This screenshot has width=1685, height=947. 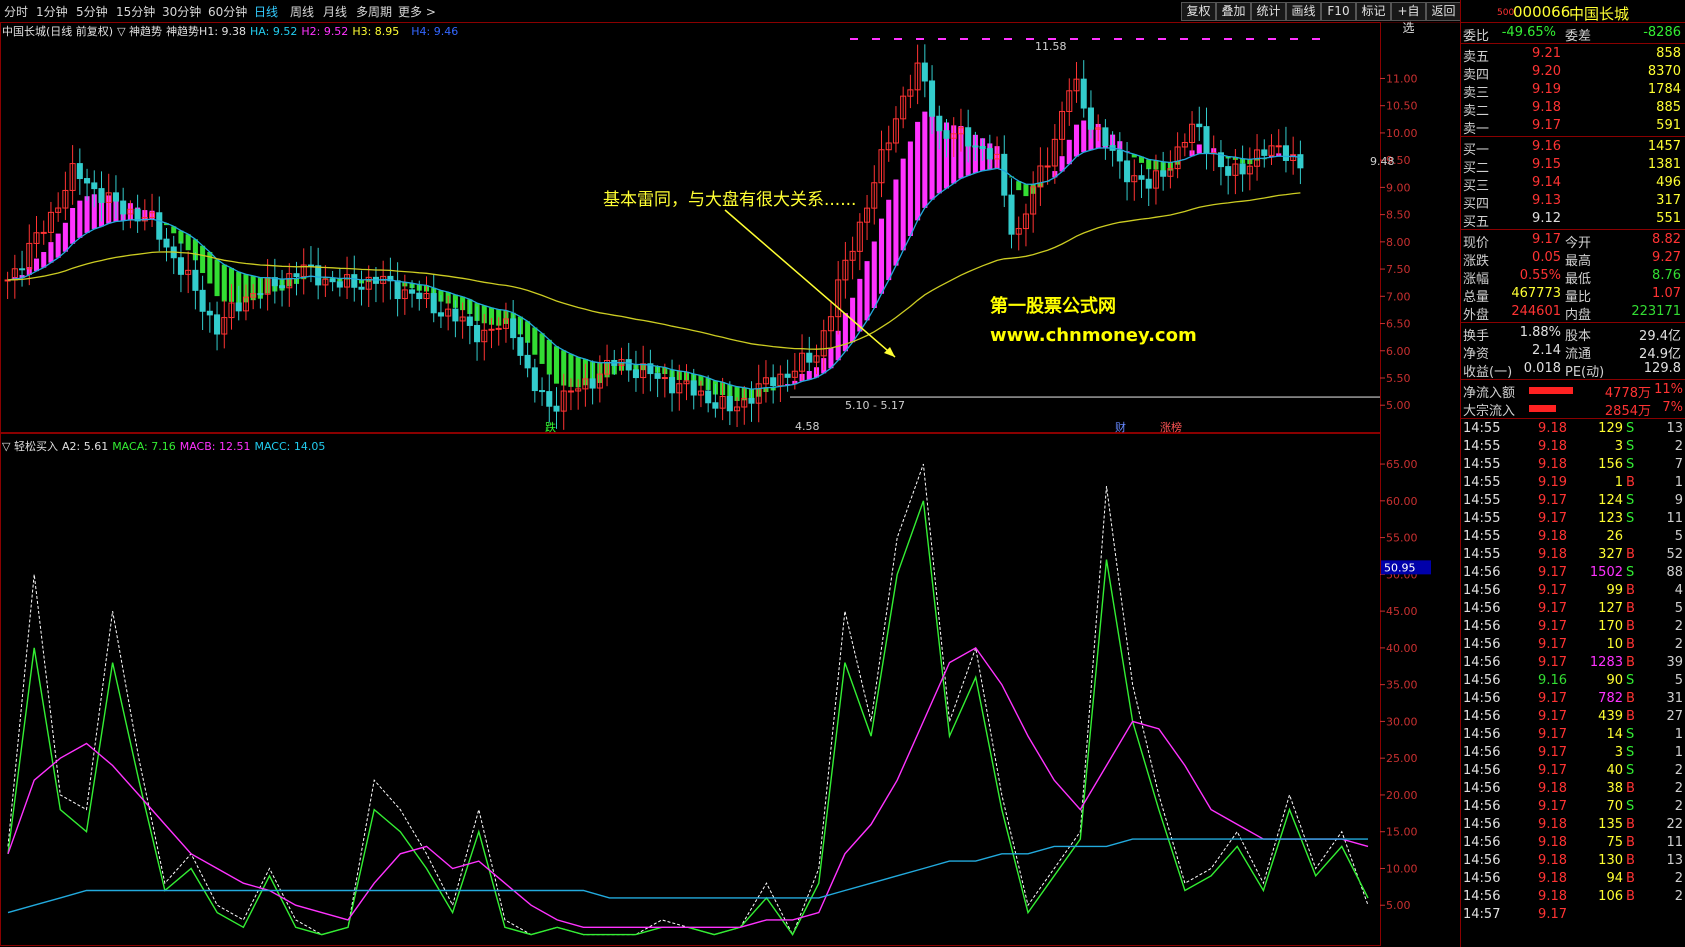 I want to click on tick-volume: 124, so click(x=1610, y=500).